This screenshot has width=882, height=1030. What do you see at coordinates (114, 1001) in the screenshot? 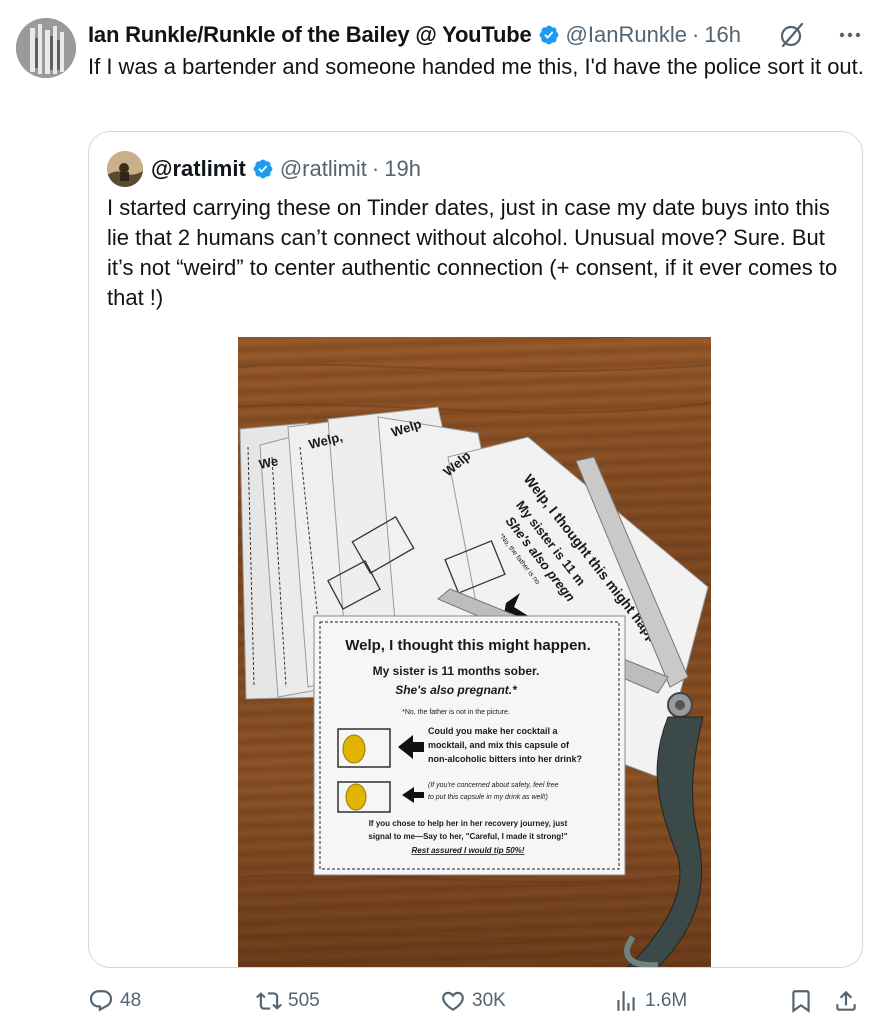
I see `reply-button: 48` at bounding box center [114, 1001].